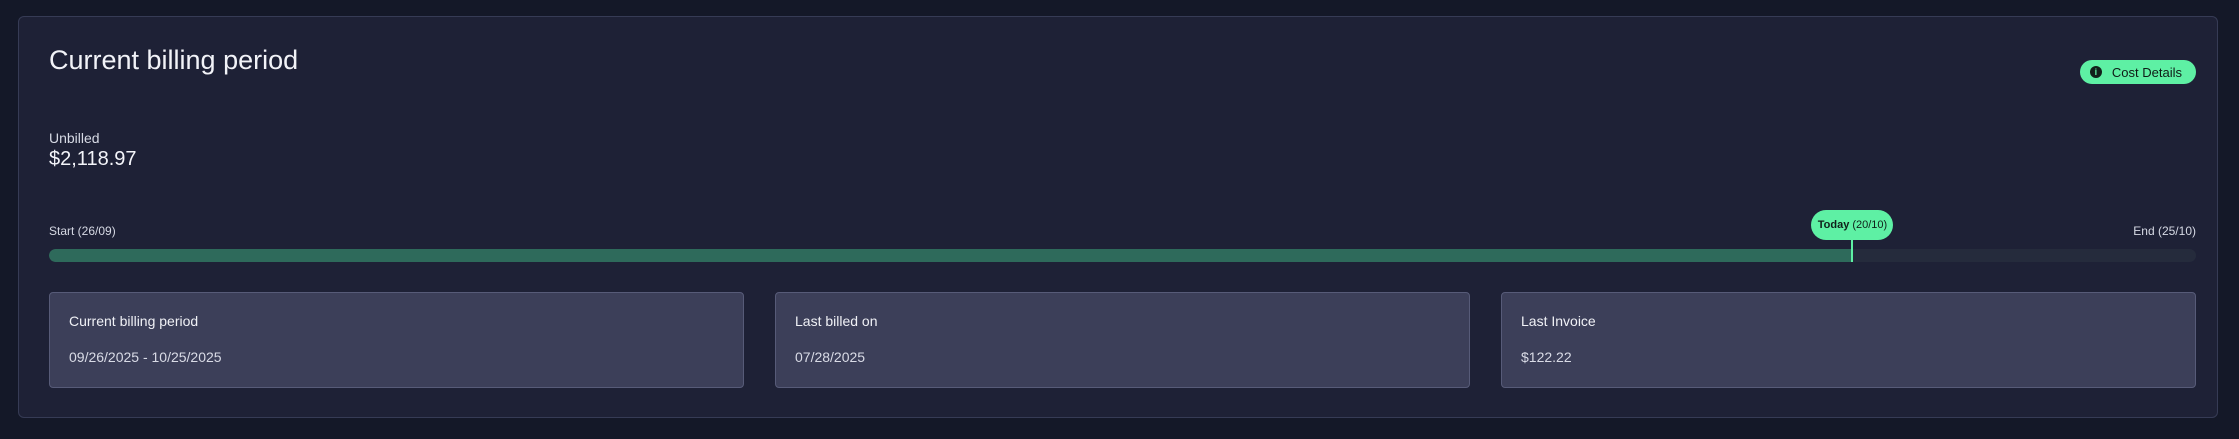  Describe the element at coordinates (1870, 225) in the screenshot. I see `today-date: (20/10)` at that location.